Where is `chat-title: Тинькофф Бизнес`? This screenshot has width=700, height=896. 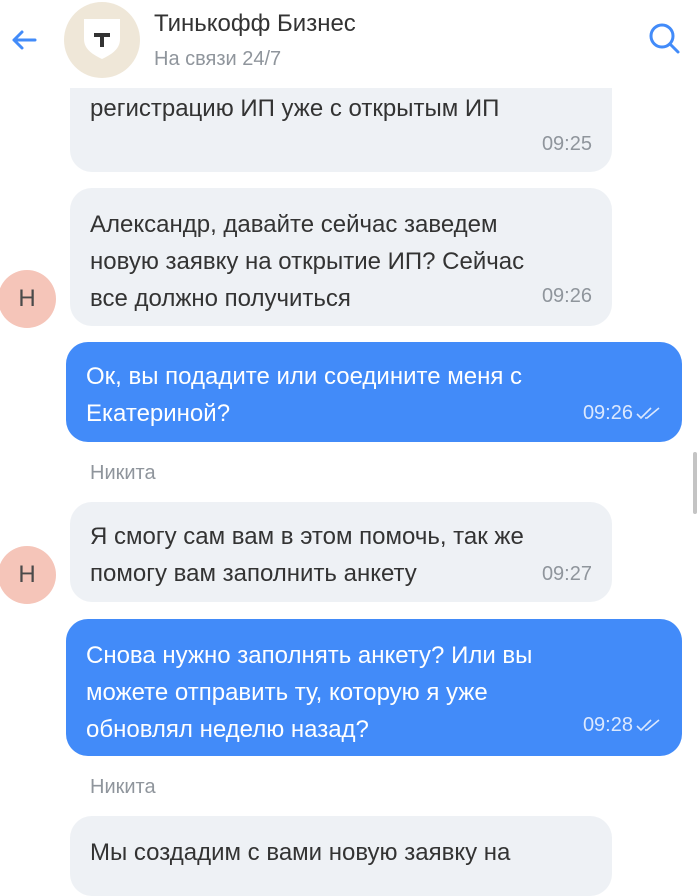
chat-title: Тинькофф Бизнес is located at coordinates (255, 23).